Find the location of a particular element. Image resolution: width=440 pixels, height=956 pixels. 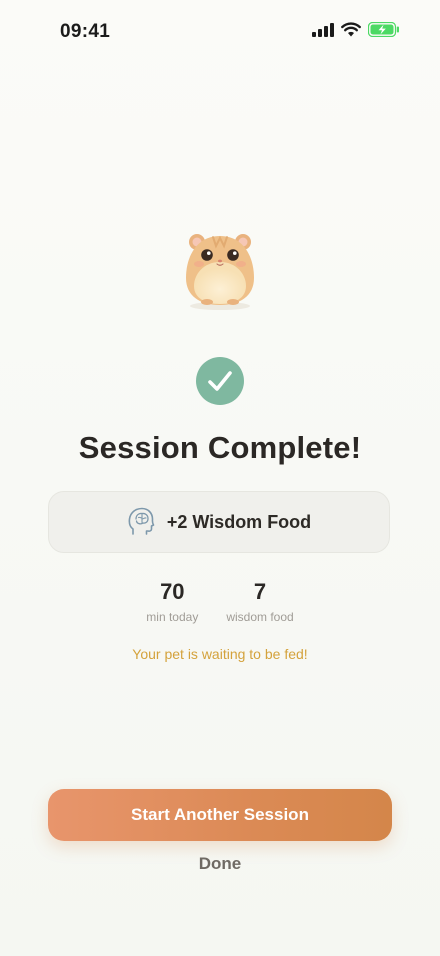

stat-wisdom-food-label: wisdom food is located at coordinates (260, 617).